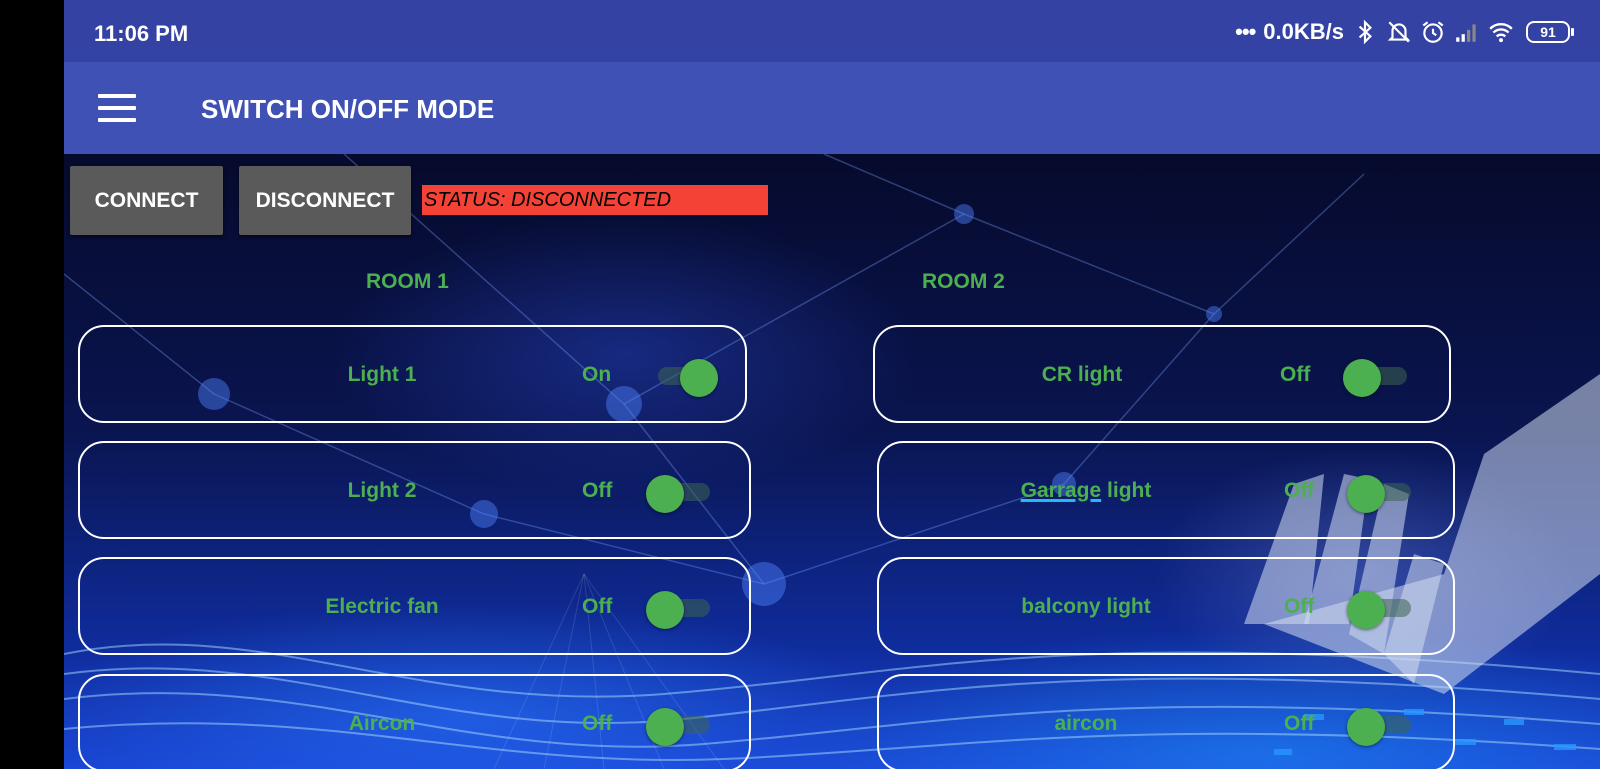 The image size is (1600, 769). What do you see at coordinates (1086, 723) in the screenshot?
I see `switch-name: aircon` at bounding box center [1086, 723].